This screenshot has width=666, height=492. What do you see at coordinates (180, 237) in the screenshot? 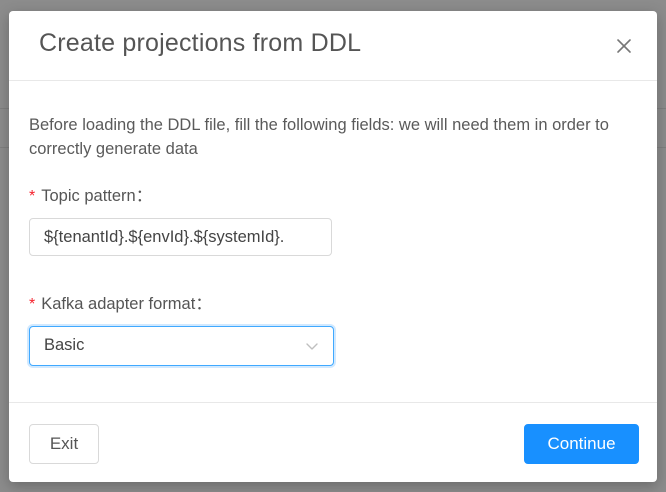
I see `topic-pattern-input` at bounding box center [180, 237].